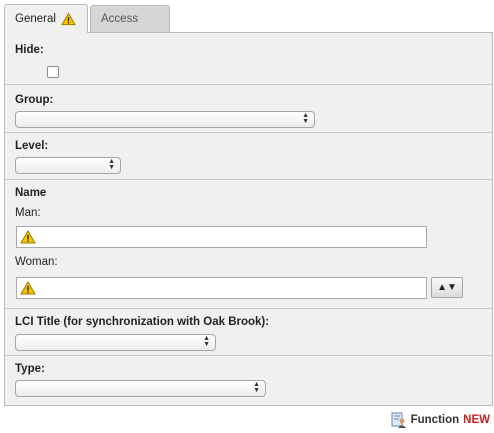  What do you see at coordinates (165, 119) in the screenshot?
I see `group-select: ▲ ▼` at bounding box center [165, 119].